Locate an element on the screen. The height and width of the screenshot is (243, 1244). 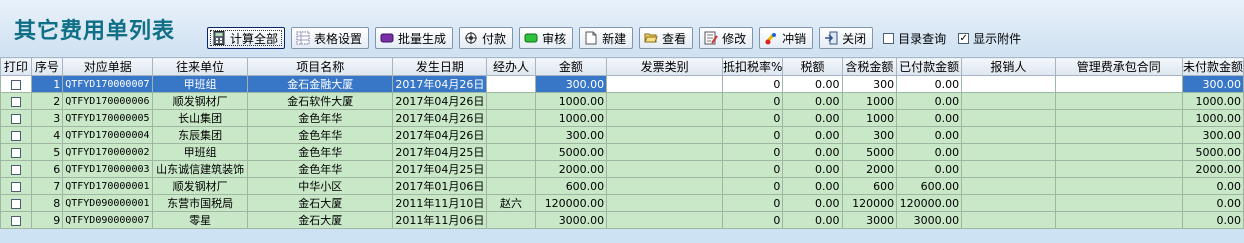
edit-label: 修改 is located at coordinates (734, 38).